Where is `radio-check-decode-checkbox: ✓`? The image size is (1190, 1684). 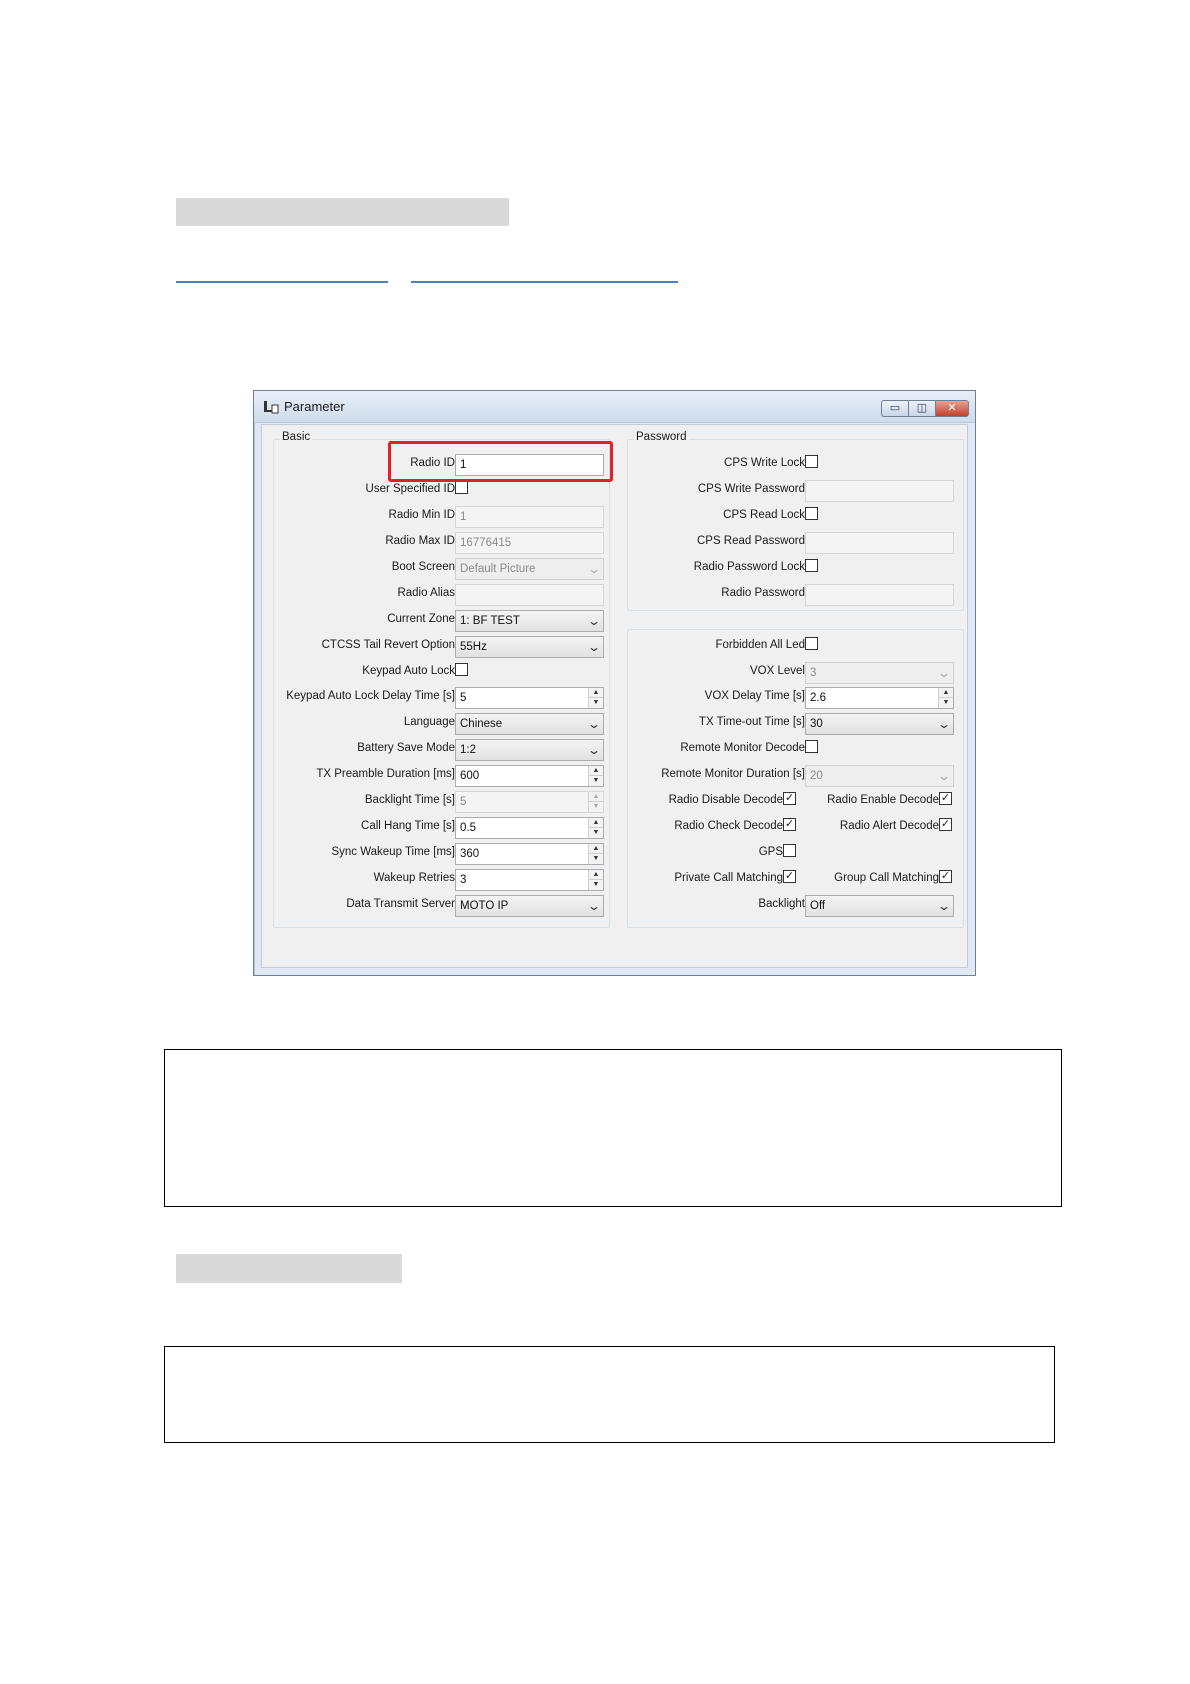
radio-check-decode-checkbox: ✓ is located at coordinates (789, 824).